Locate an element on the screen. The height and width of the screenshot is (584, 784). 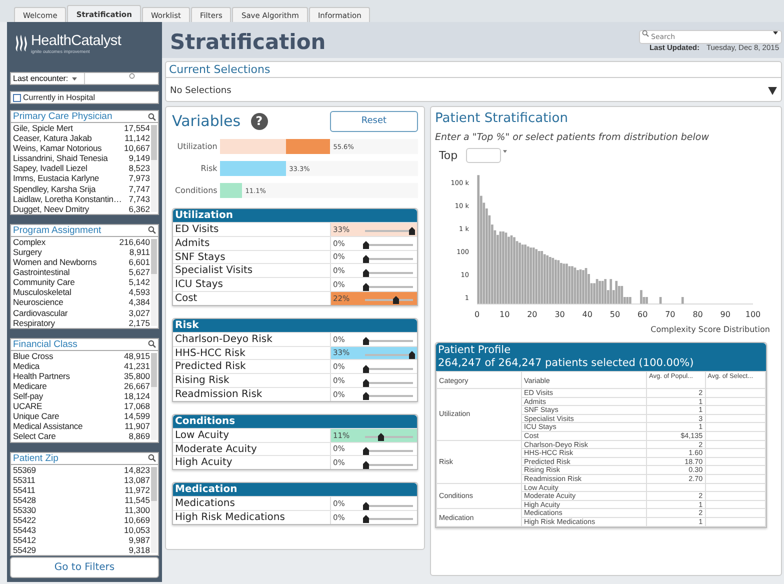
list-item: Gastrointestinal 5,627 is located at coordinates (80, 272).